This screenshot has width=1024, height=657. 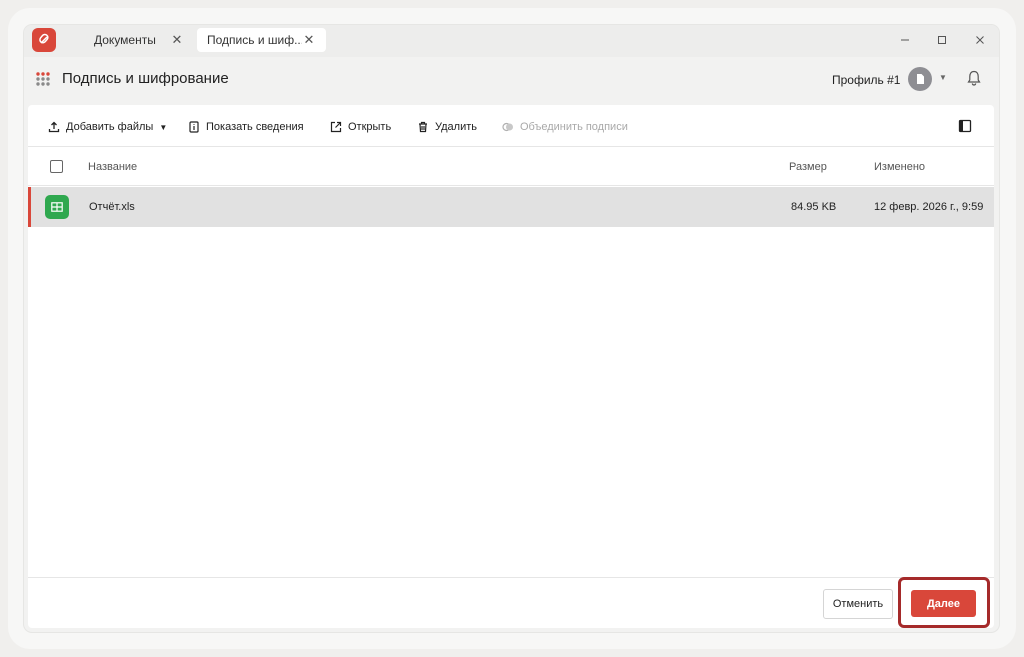 I want to click on footer-bar: Отменить Далее, so click(x=511, y=602).